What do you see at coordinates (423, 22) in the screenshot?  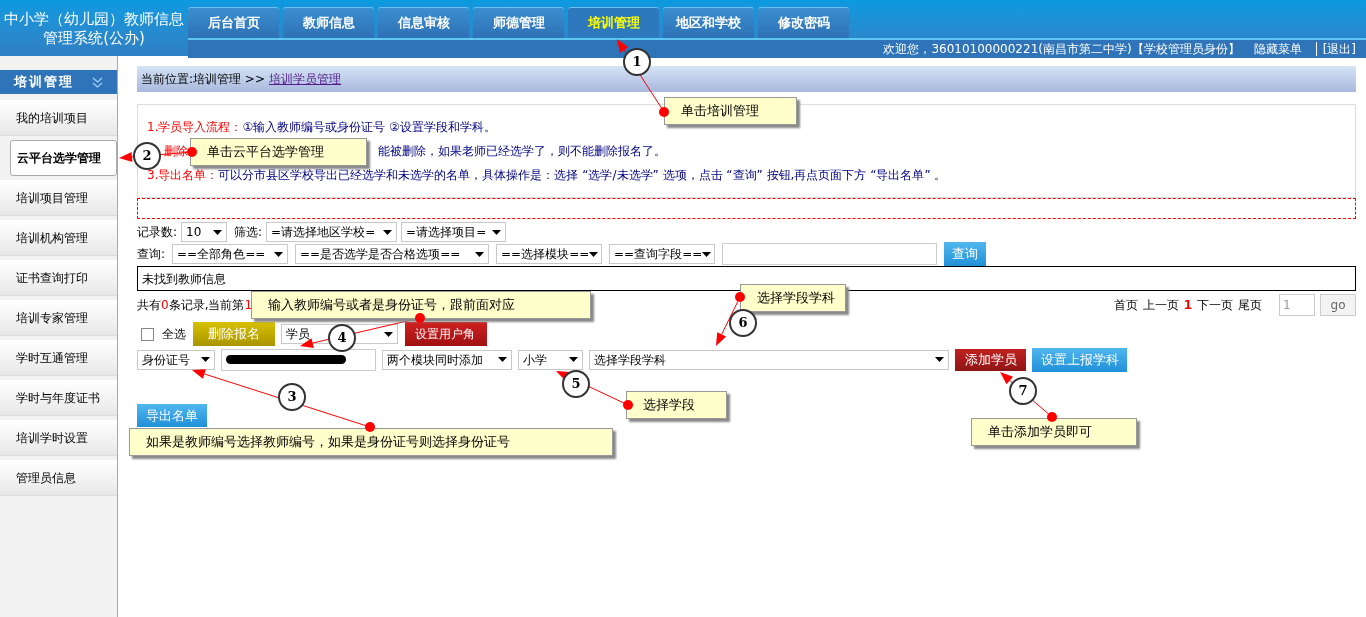 I see `nav-tab: 信息审核` at bounding box center [423, 22].